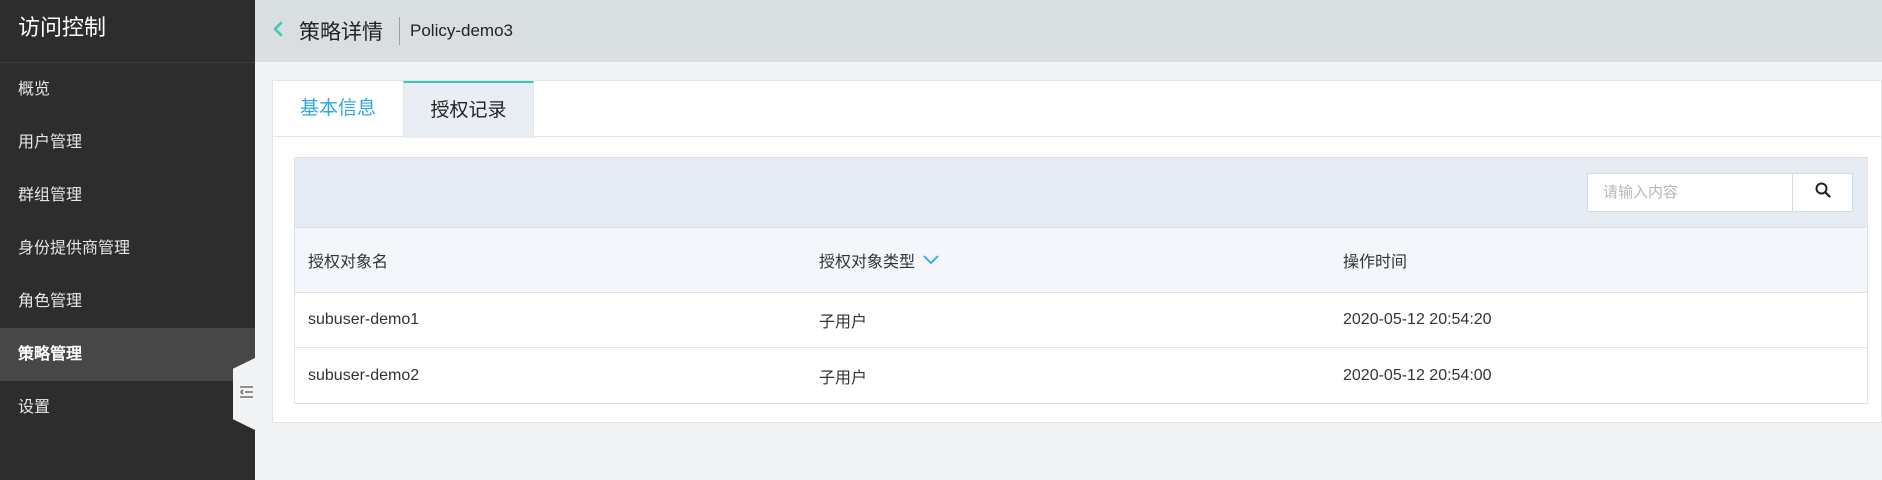 Image resolution: width=1882 pixels, height=480 pixels. What do you see at coordinates (127, 354) in the screenshot?
I see `sidebar-item-policies: 策略管理` at bounding box center [127, 354].